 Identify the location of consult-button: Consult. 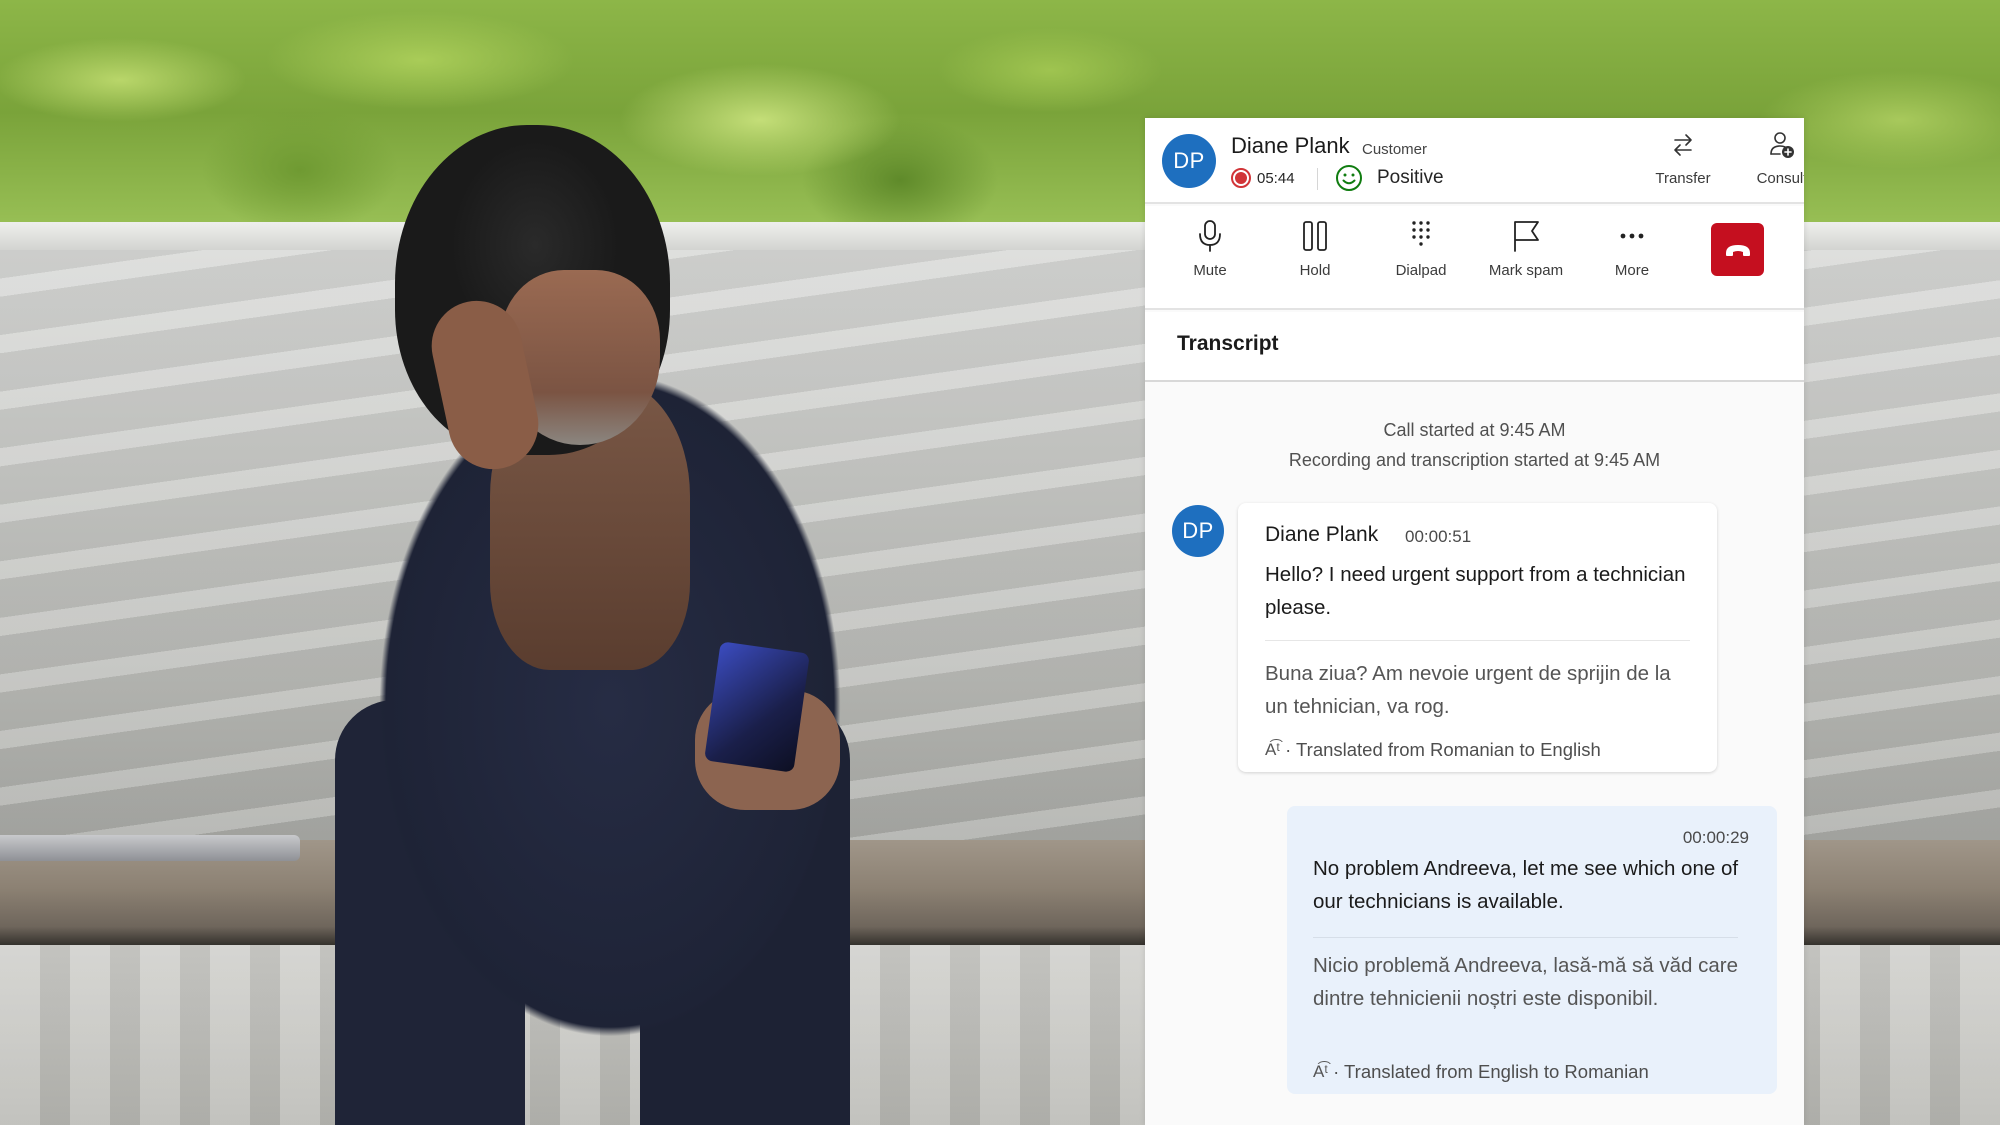
(1770, 163).